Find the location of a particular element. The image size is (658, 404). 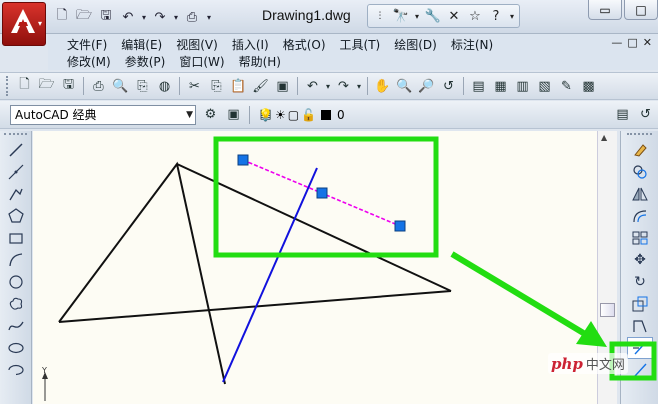

tool-palettes-icon: ▥ is located at coordinates (522, 86).